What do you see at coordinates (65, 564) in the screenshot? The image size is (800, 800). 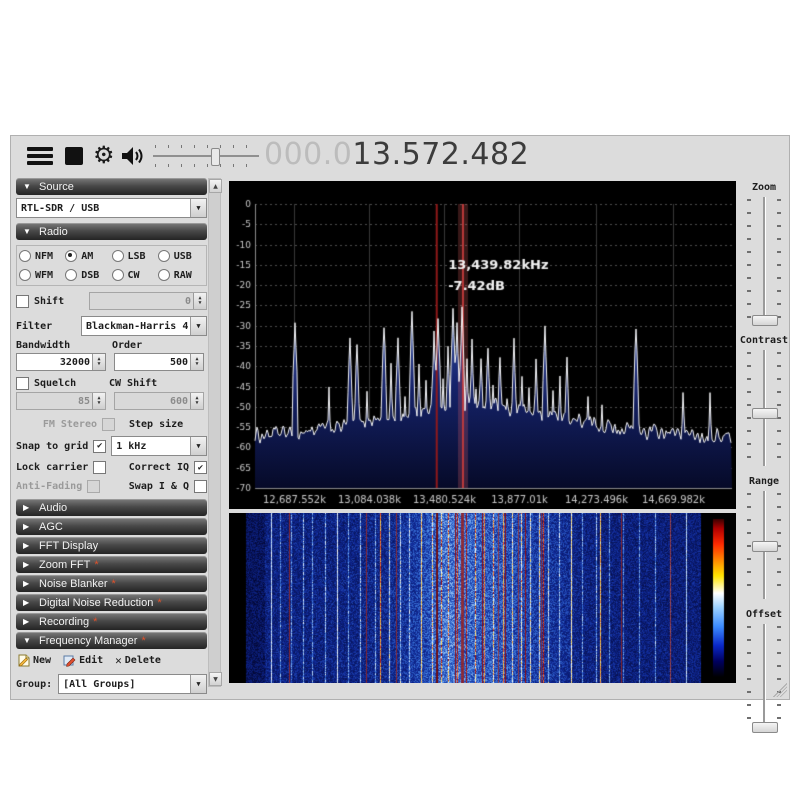 I see `section-label: Zoom FFT` at bounding box center [65, 564].